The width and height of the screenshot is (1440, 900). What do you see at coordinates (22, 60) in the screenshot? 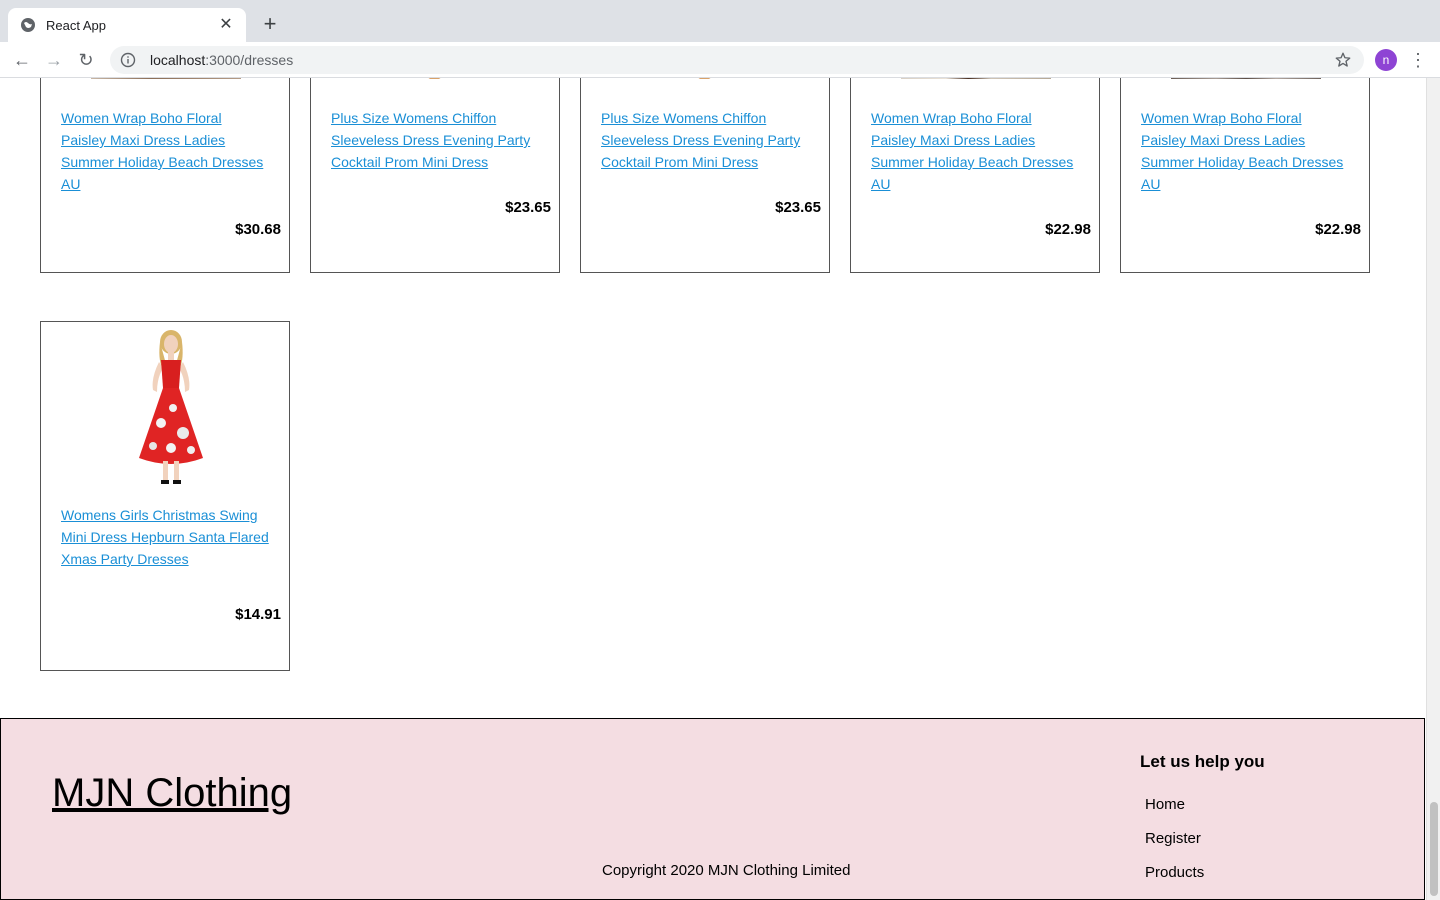
I see `back-icon: ←` at bounding box center [22, 60].